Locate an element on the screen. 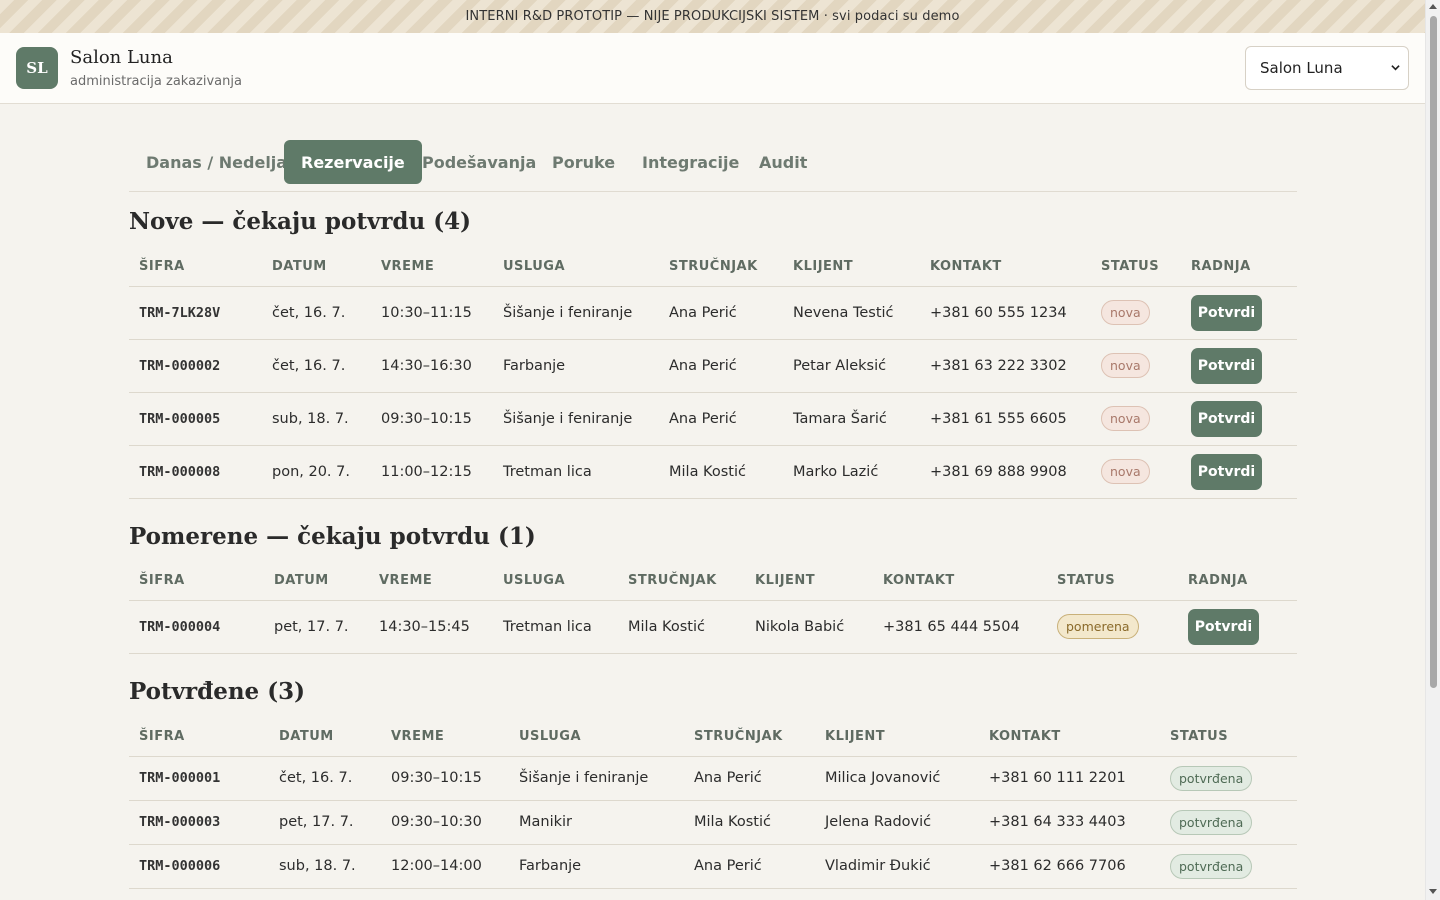  page-scrollbar is located at coordinates (1432, 450).